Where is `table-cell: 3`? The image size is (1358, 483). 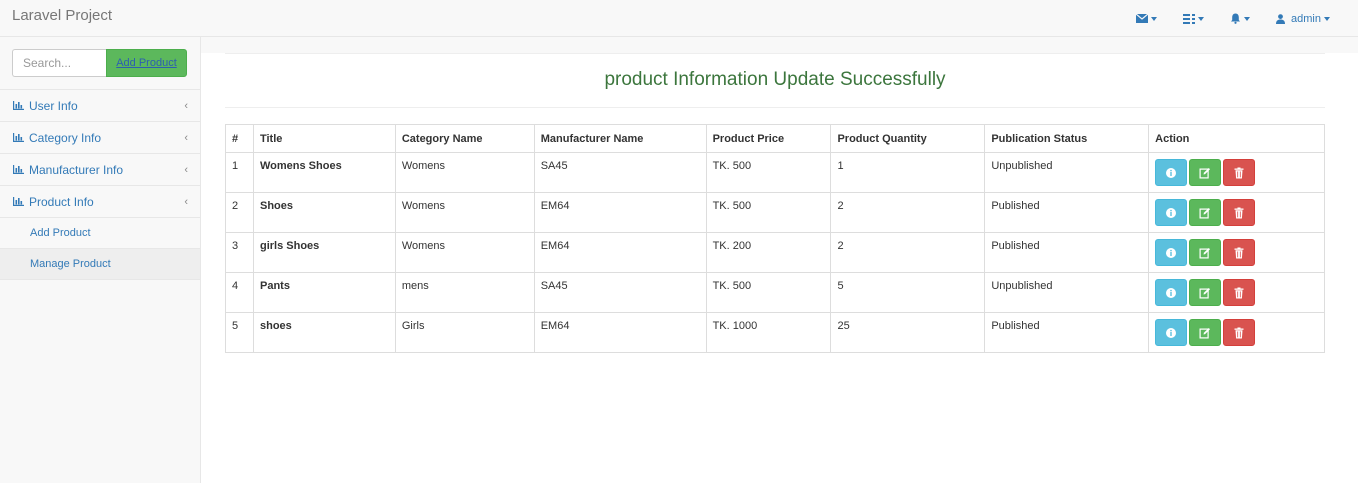 table-cell: 3 is located at coordinates (239, 252).